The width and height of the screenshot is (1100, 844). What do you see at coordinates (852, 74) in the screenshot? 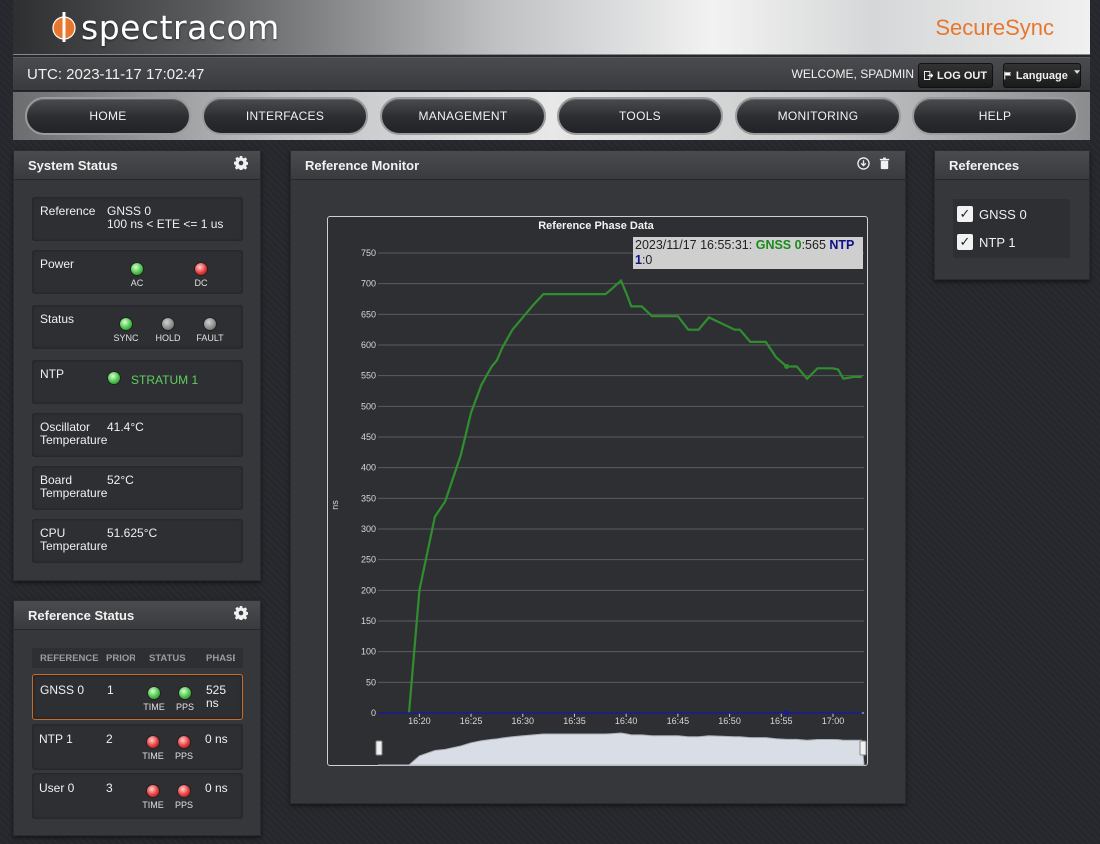
I see `welcome-text: WELCOME, SPADMIN` at bounding box center [852, 74].